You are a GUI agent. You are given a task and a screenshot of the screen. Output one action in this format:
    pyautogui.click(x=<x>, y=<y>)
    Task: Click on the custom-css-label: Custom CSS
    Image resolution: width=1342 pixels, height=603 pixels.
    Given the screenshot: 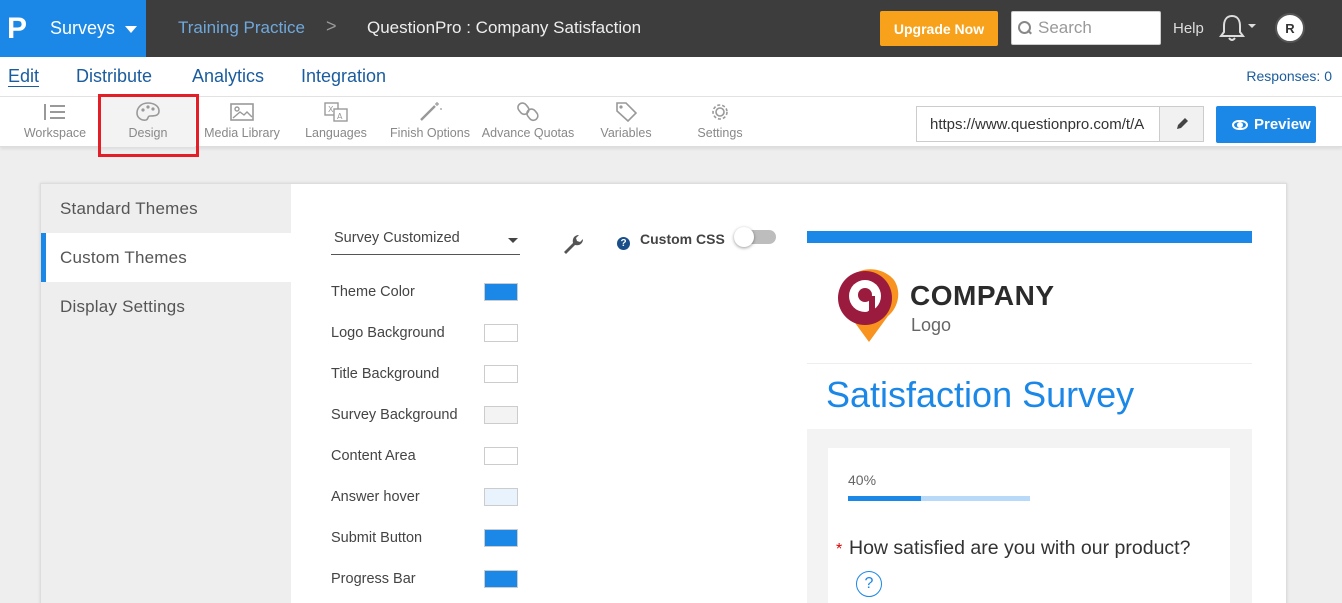 What is the action you would take?
    pyautogui.click(x=682, y=239)
    